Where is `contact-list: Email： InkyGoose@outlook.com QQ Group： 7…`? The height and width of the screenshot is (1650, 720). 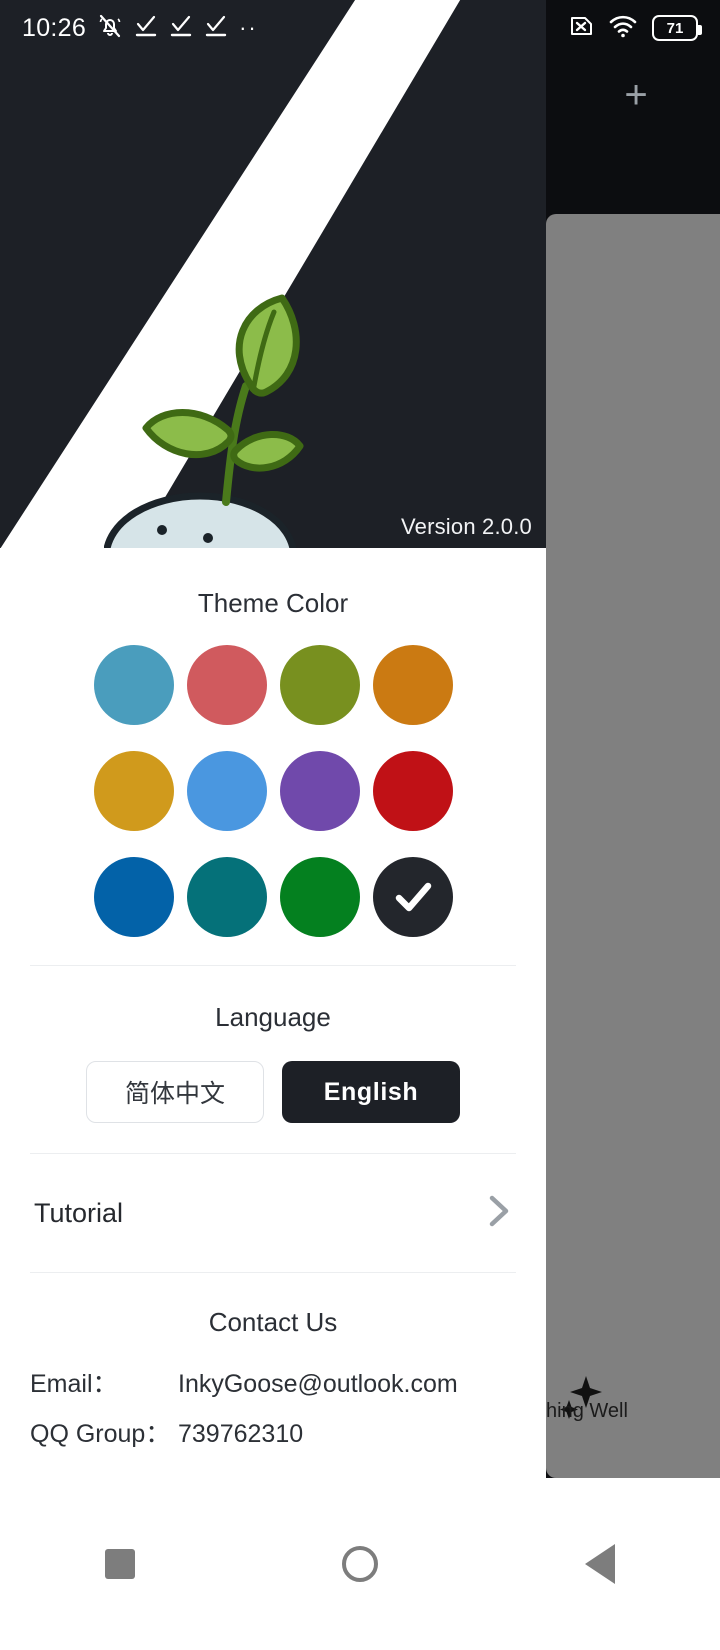 contact-list: Email： InkyGoose@outlook.com QQ Group： 7… is located at coordinates (273, 1421).